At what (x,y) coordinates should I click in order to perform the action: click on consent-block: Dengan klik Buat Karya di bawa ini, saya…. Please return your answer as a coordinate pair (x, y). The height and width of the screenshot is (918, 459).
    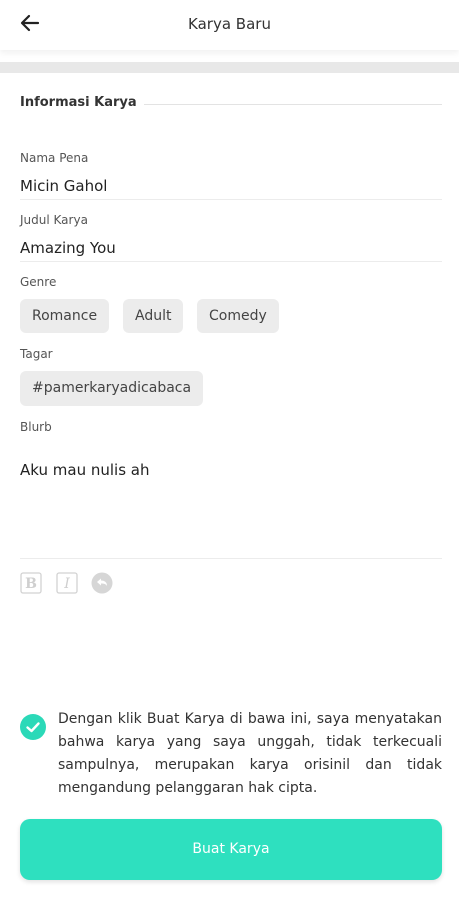
    Looking at the image, I should click on (231, 755).